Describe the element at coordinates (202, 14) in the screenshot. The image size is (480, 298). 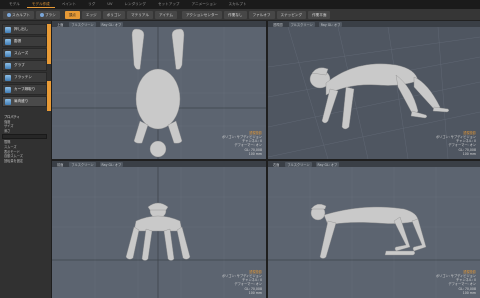
I see `action-center-button: アクションセンター` at that location.